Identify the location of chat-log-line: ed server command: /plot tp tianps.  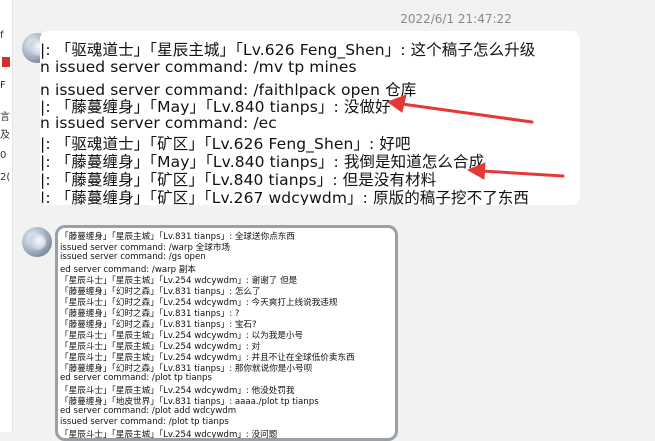
(136, 378).